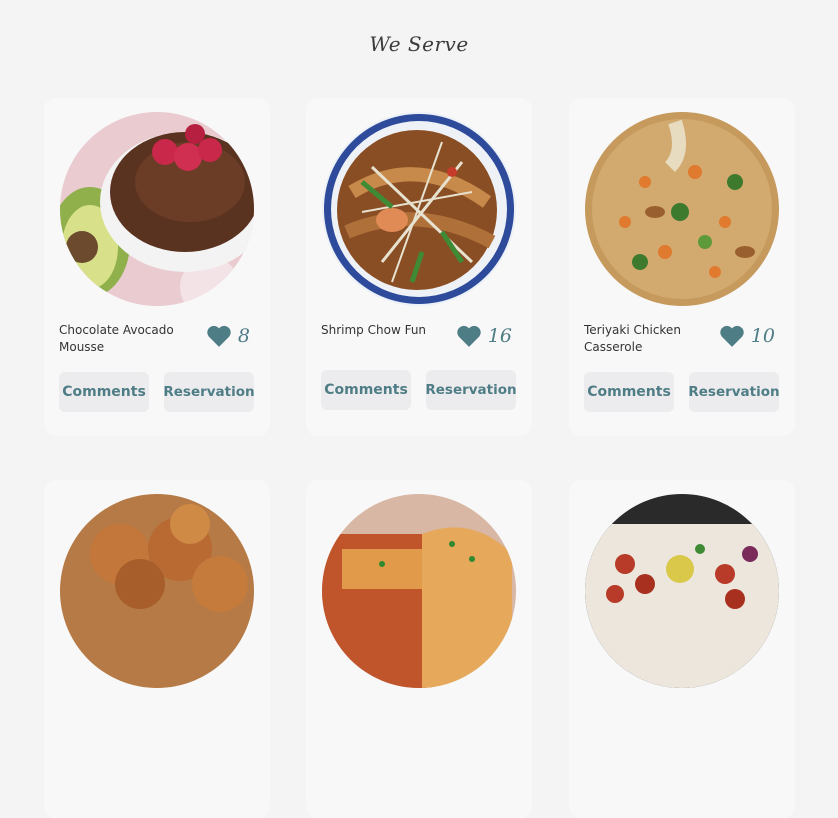 The image size is (838, 818). I want to click on dish-name: Shrimp Chow Fun, so click(374, 330).